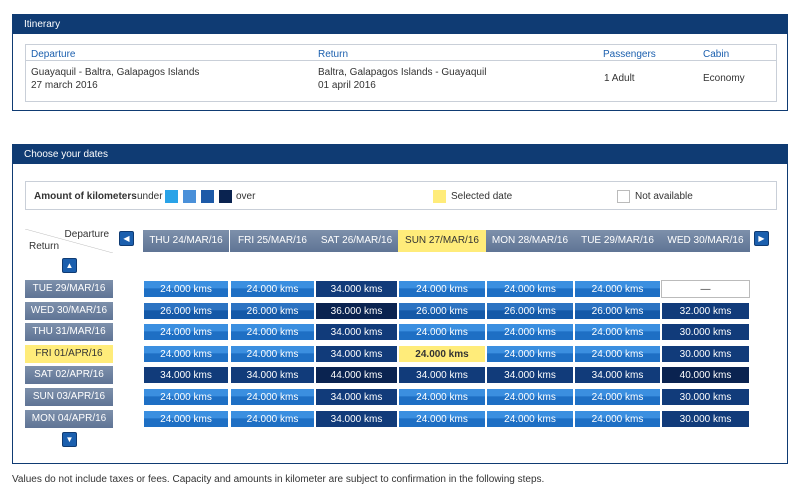  What do you see at coordinates (69, 241) in the screenshot?
I see `grid-corner-header: Departure Return` at bounding box center [69, 241].